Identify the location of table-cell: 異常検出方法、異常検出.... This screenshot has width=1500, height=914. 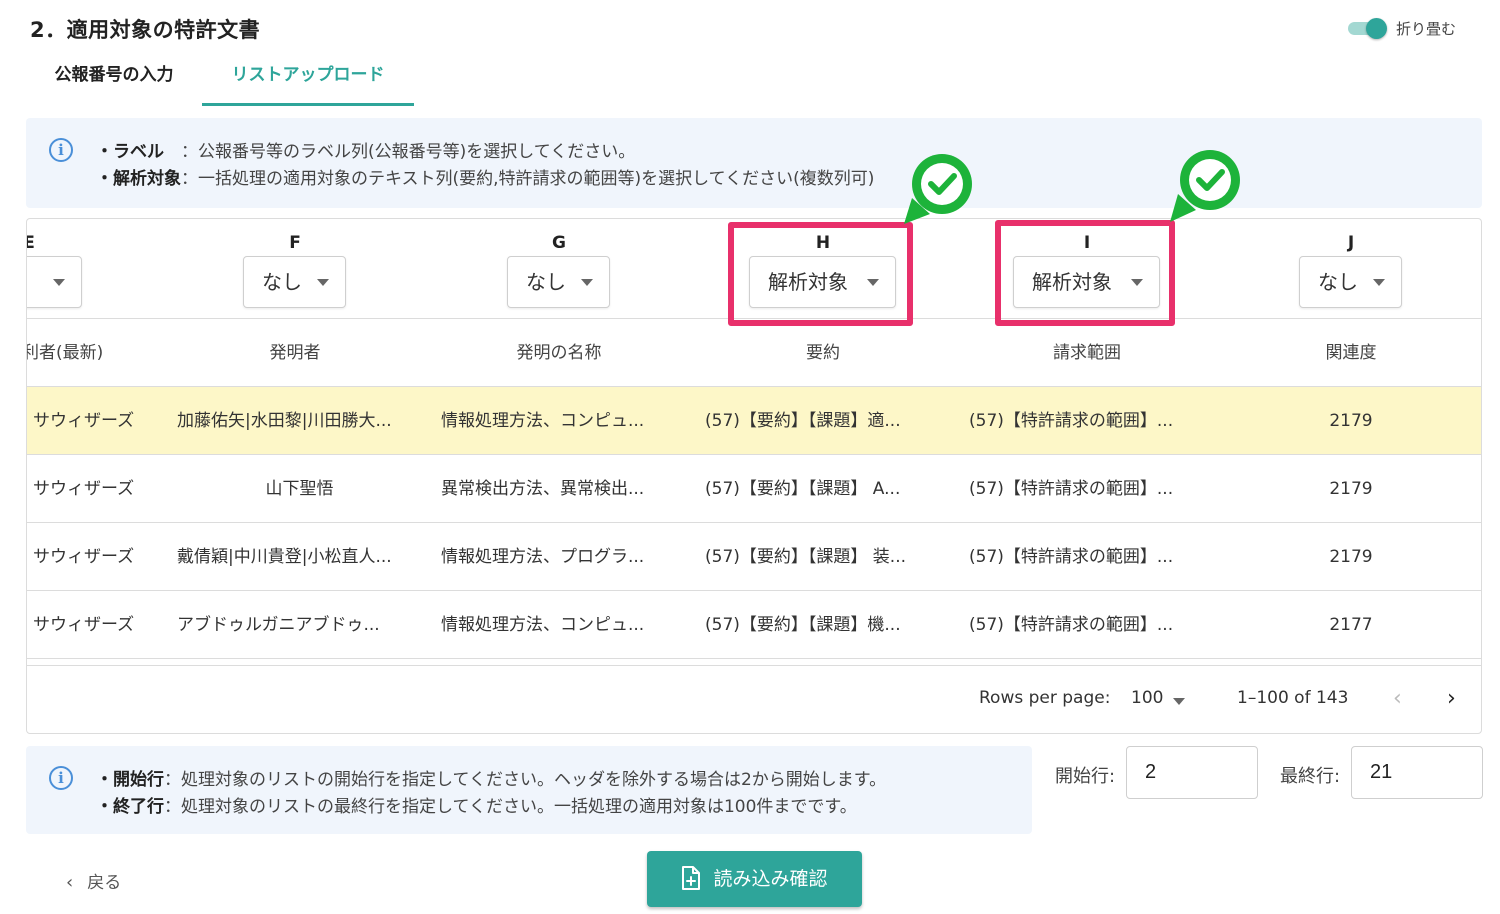
(543, 489).